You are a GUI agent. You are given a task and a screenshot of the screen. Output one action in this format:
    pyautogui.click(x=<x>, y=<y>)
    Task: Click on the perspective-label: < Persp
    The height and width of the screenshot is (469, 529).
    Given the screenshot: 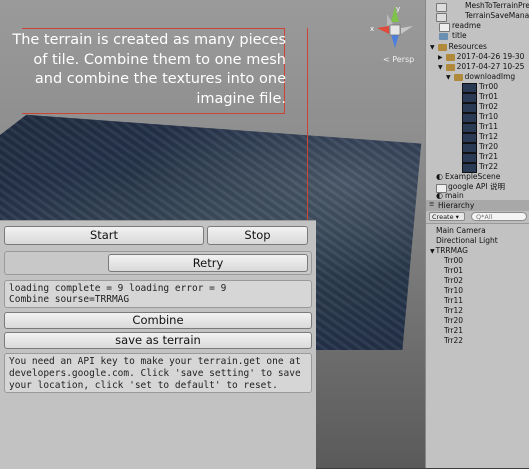 What is the action you would take?
    pyautogui.click(x=398, y=59)
    